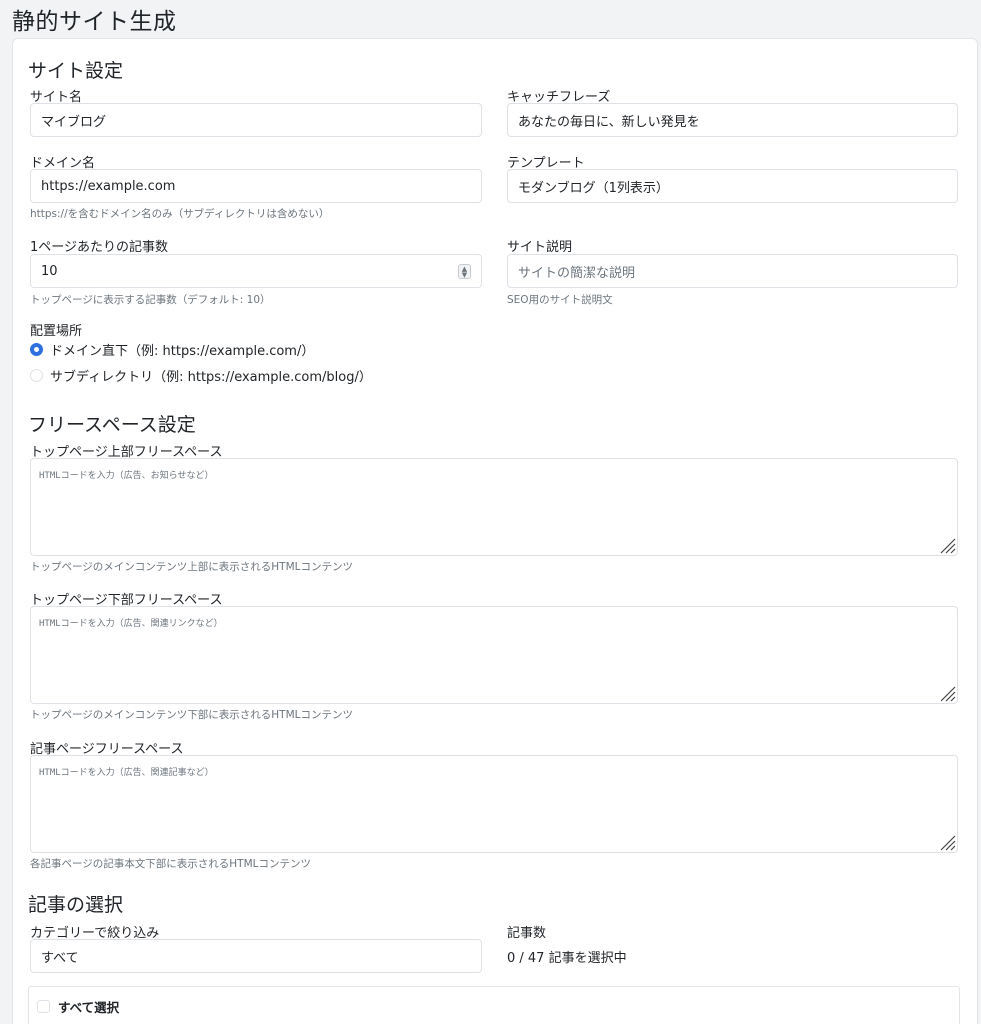 The image size is (981, 1024). Describe the element at coordinates (49, 271) in the screenshot. I see `per-page-value: 10` at that location.